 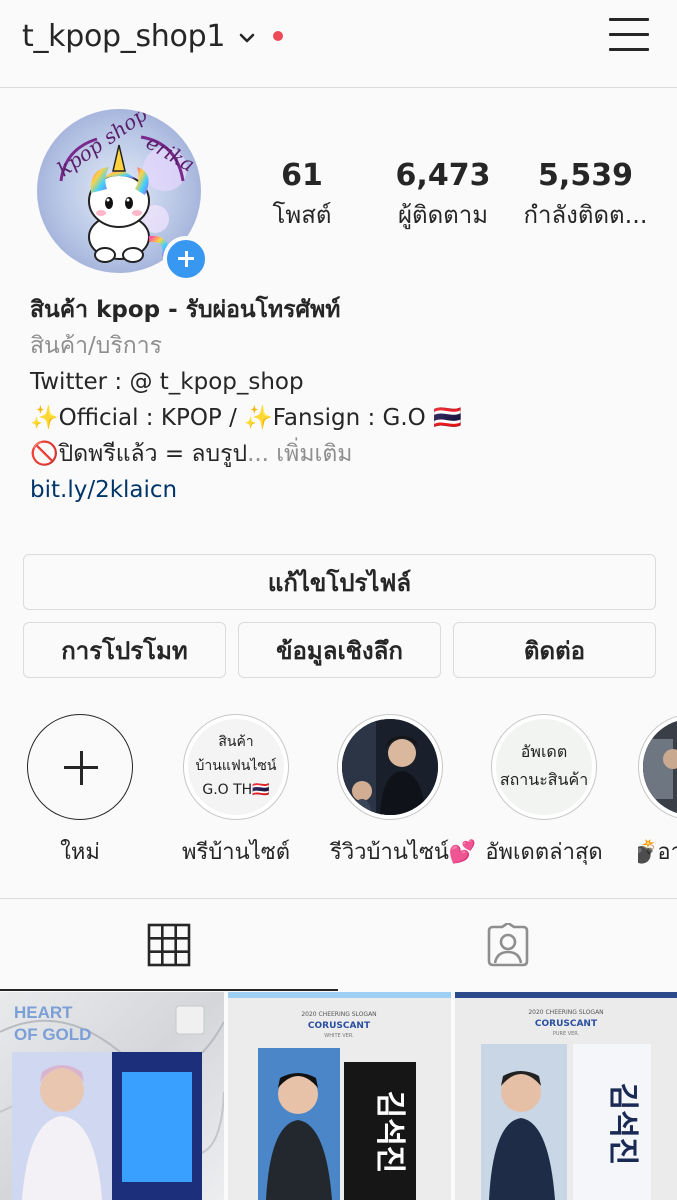 I want to click on highlight-review: รีวิวบ้านไซน์💕, so click(x=403, y=791).